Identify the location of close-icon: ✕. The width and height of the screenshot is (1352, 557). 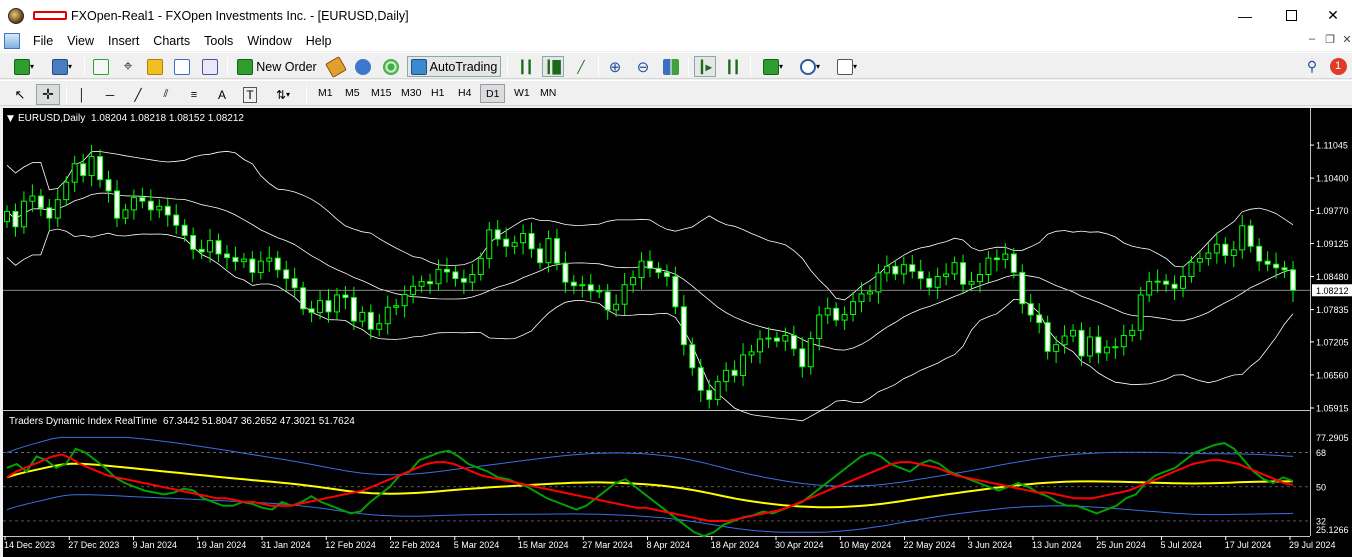
(1333, 15).